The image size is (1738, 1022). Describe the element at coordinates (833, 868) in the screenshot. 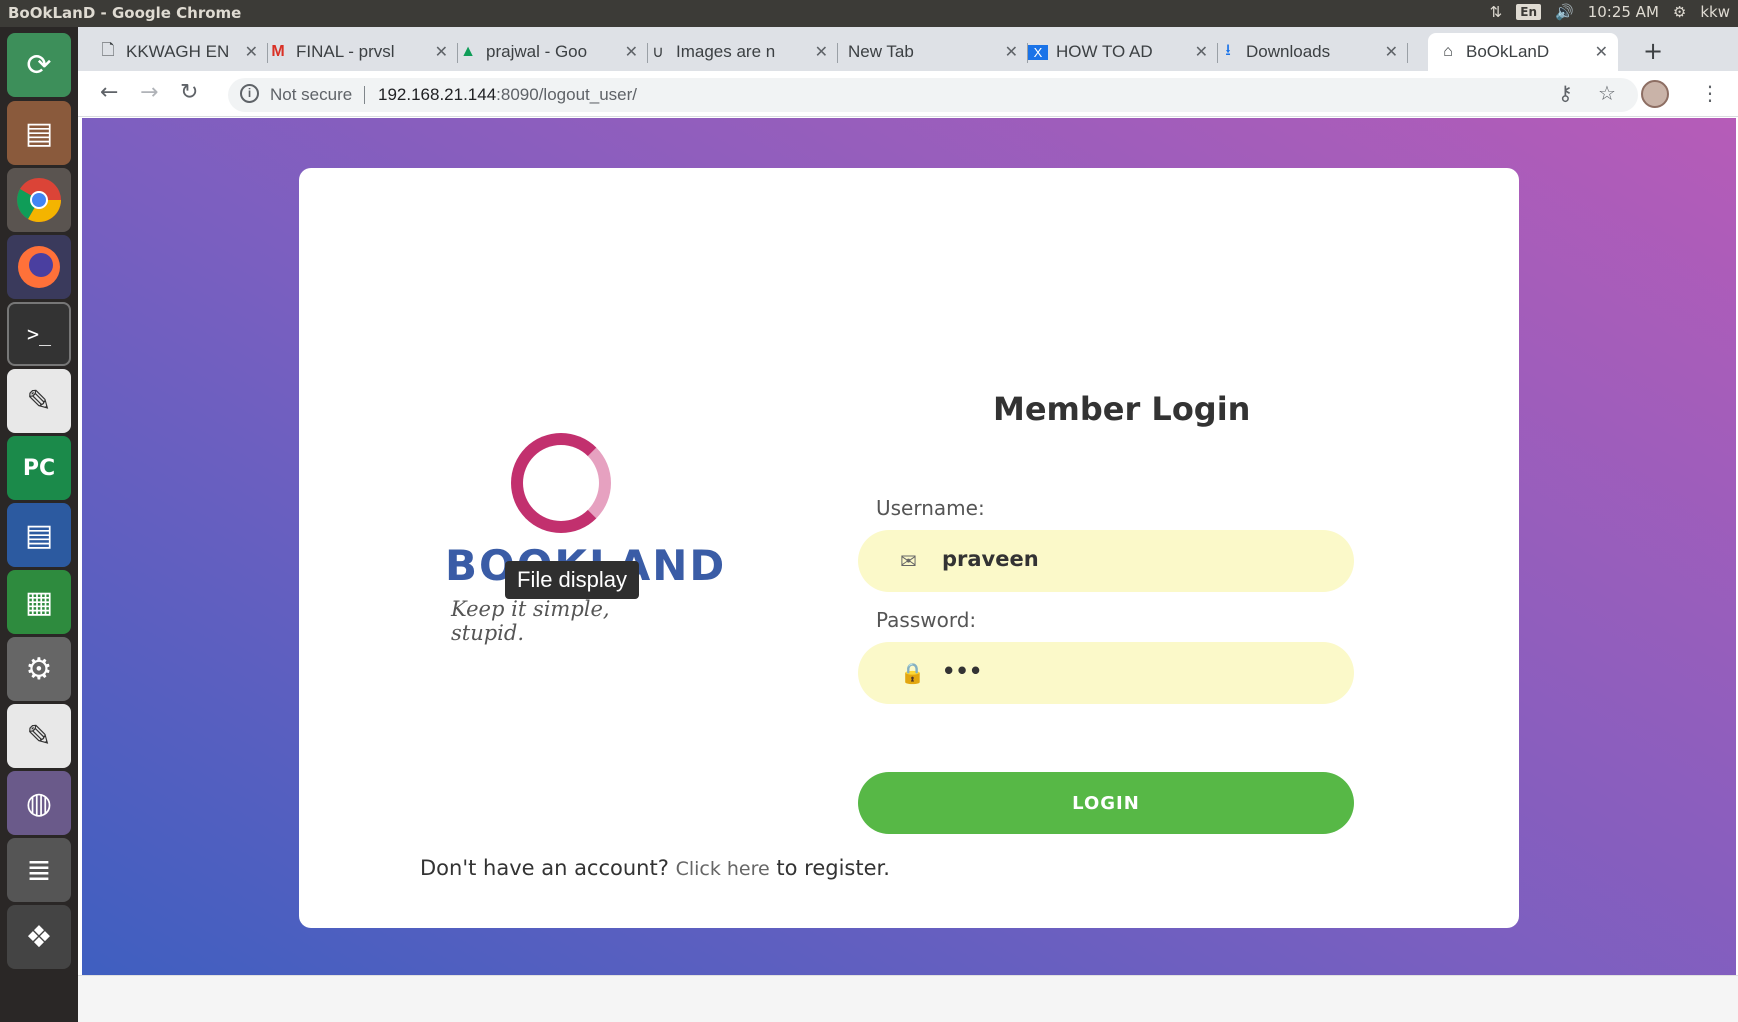

I see `register-suffix: to register.` at that location.